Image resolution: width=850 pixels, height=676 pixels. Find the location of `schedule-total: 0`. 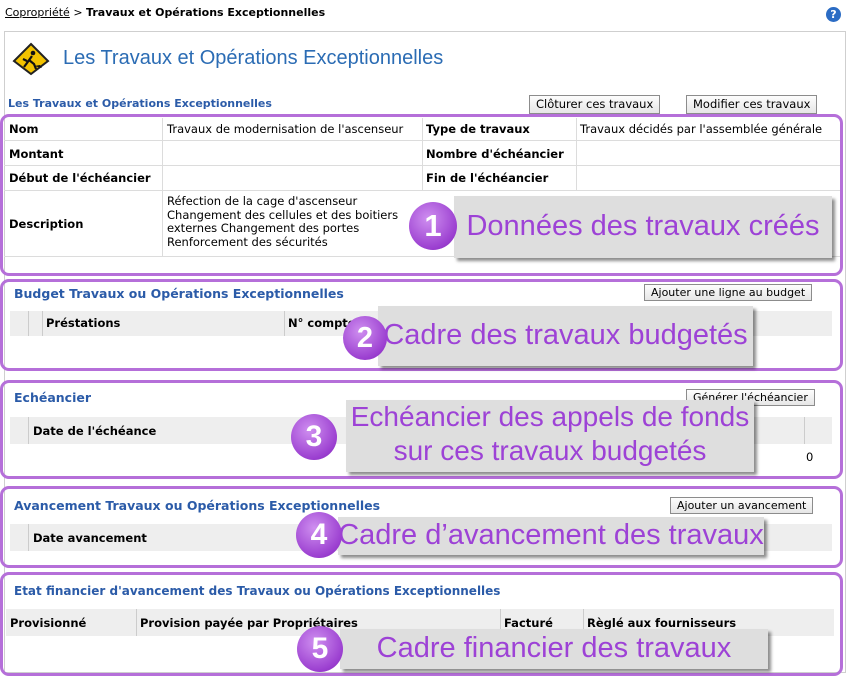

schedule-total: 0 is located at coordinates (810, 457).